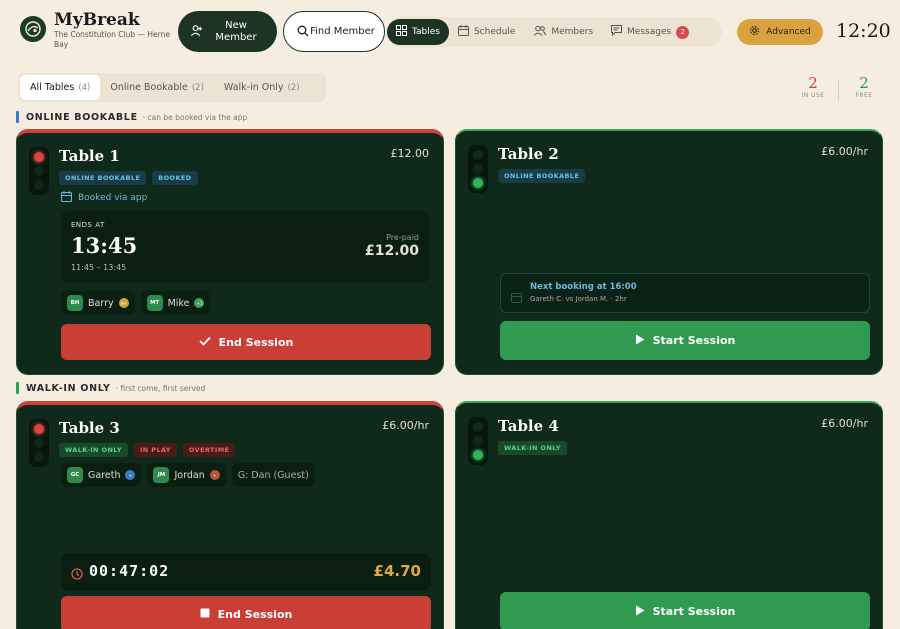  I want to click on table-chips: WALK-IN ONLY IN PLAY OVERTIME, so click(150, 450).